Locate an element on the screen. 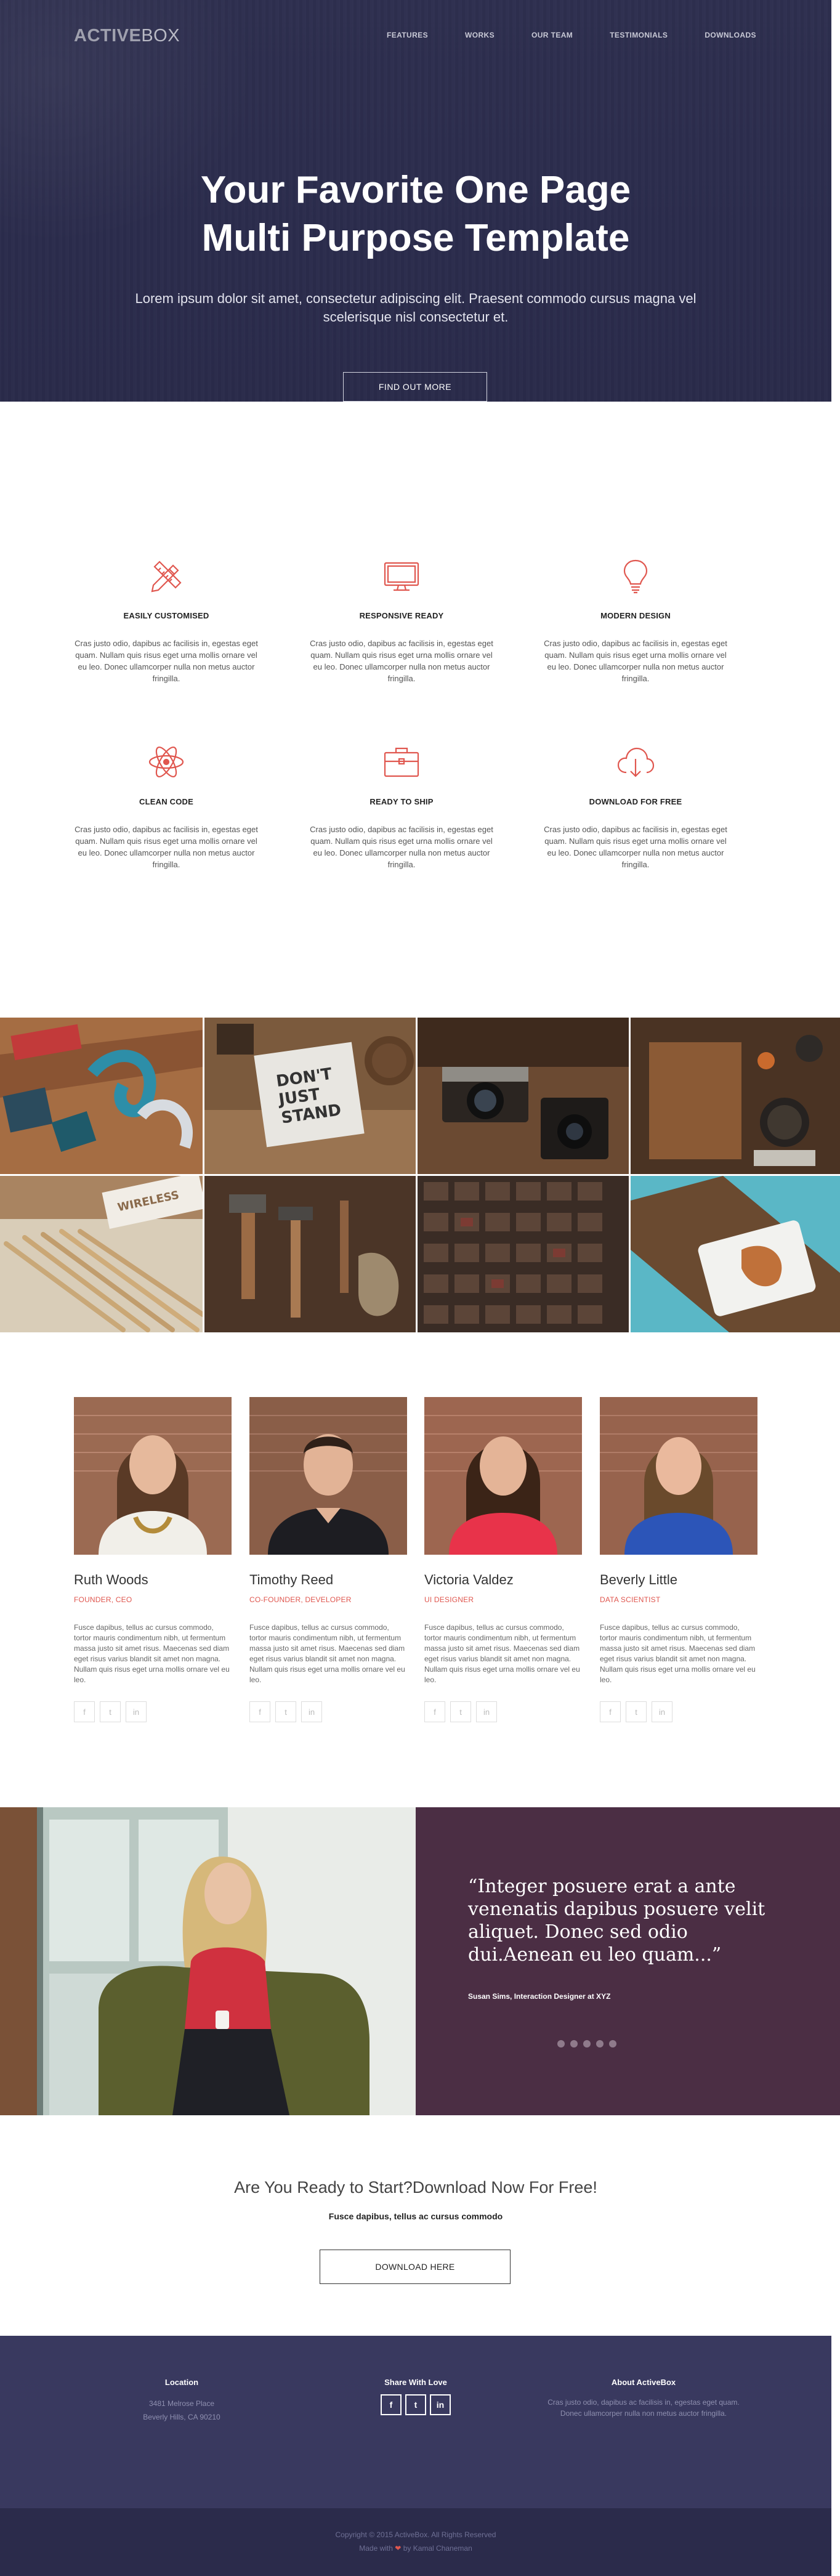 This screenshot has width=840, height=2576. gallery-tile-tools is located at coordinates (310, 1254).